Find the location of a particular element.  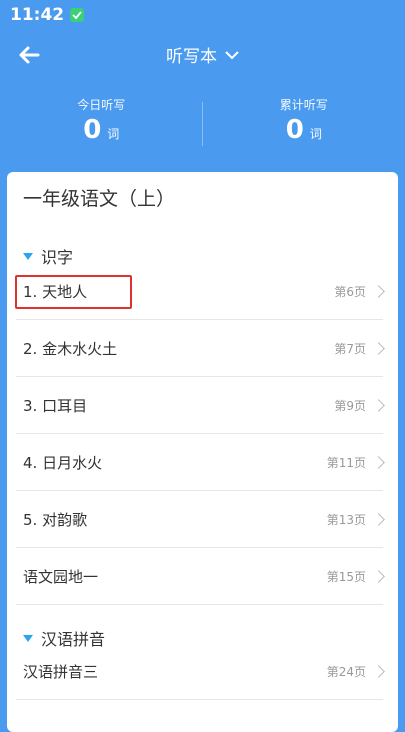

lesson-title: 汉语拼音三 is located at coordinates (57, 671).